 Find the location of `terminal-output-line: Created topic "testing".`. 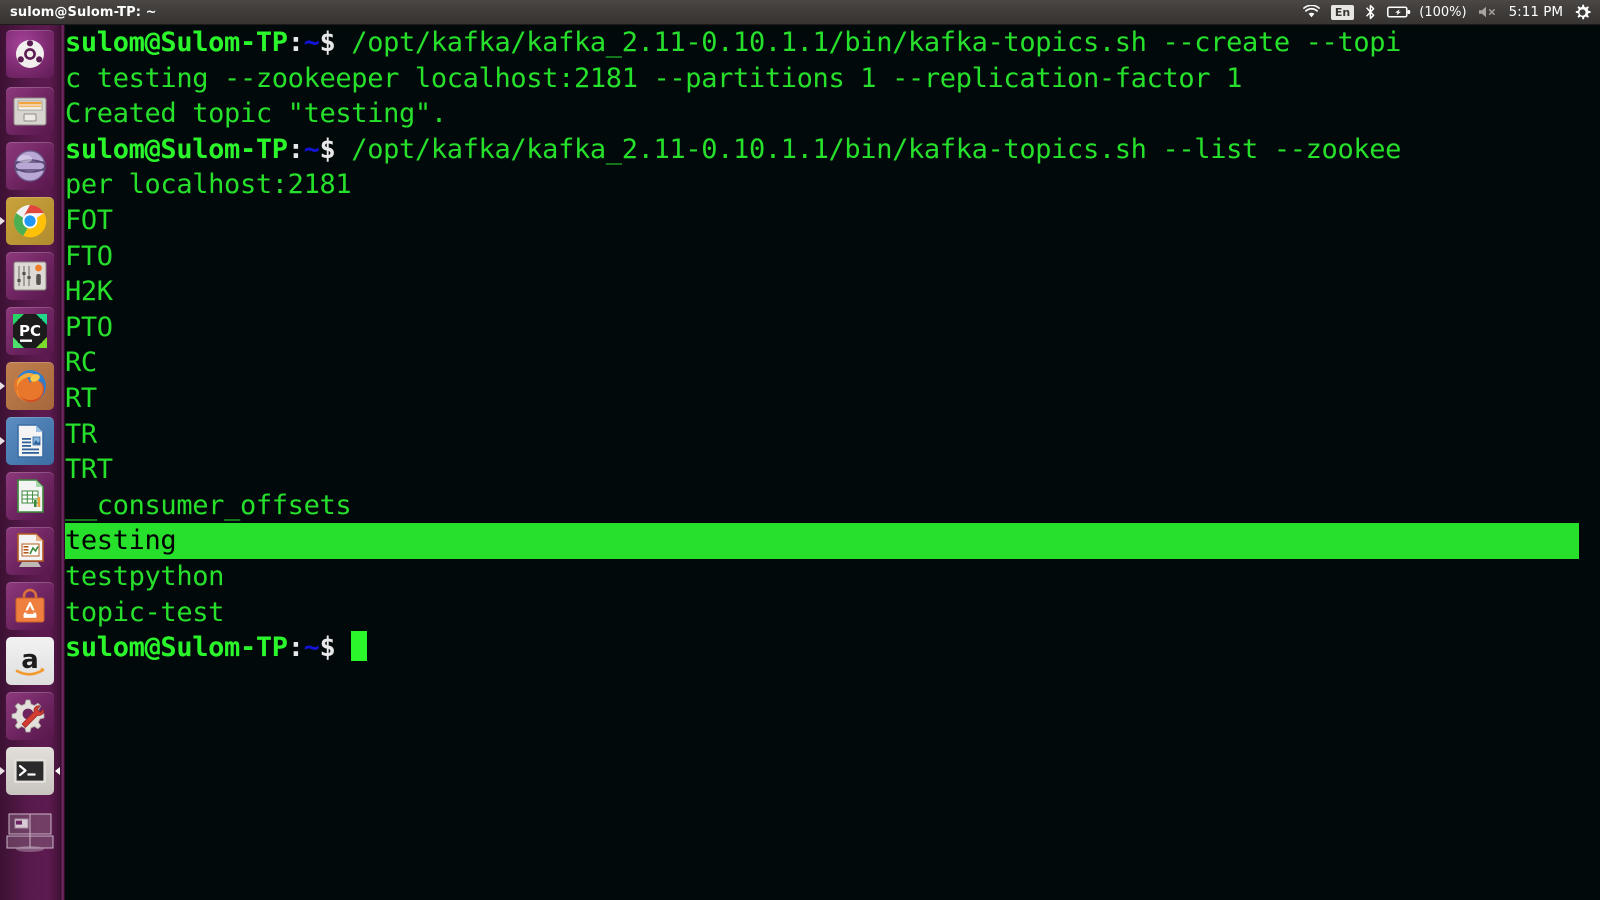

terminal-output-line: Created topic "testing". is located at coordinates (832, 114).